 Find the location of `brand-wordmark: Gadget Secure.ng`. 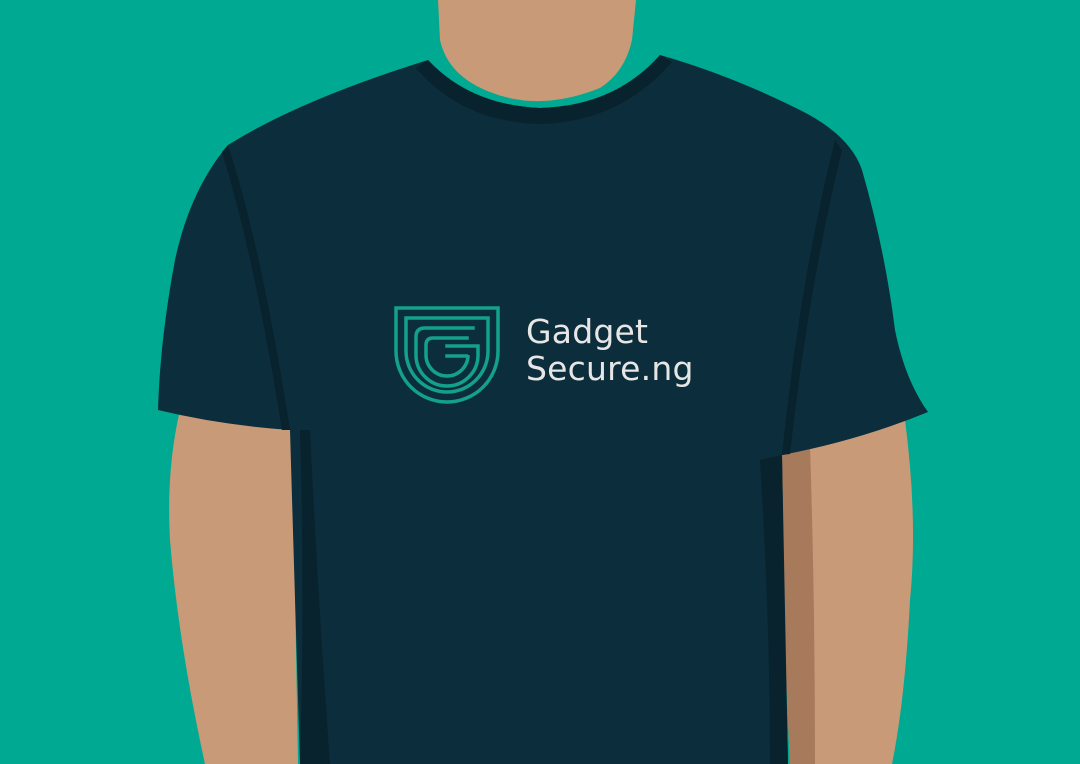

brand-wordmark: Gadget Secure.ng is located at coordinates (610, 350).